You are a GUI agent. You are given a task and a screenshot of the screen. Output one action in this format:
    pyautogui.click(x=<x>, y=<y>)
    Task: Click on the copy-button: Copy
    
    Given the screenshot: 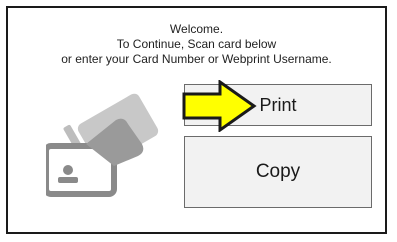 What is the action you would take?
    pyautogui.click(x=278, y=172)
    